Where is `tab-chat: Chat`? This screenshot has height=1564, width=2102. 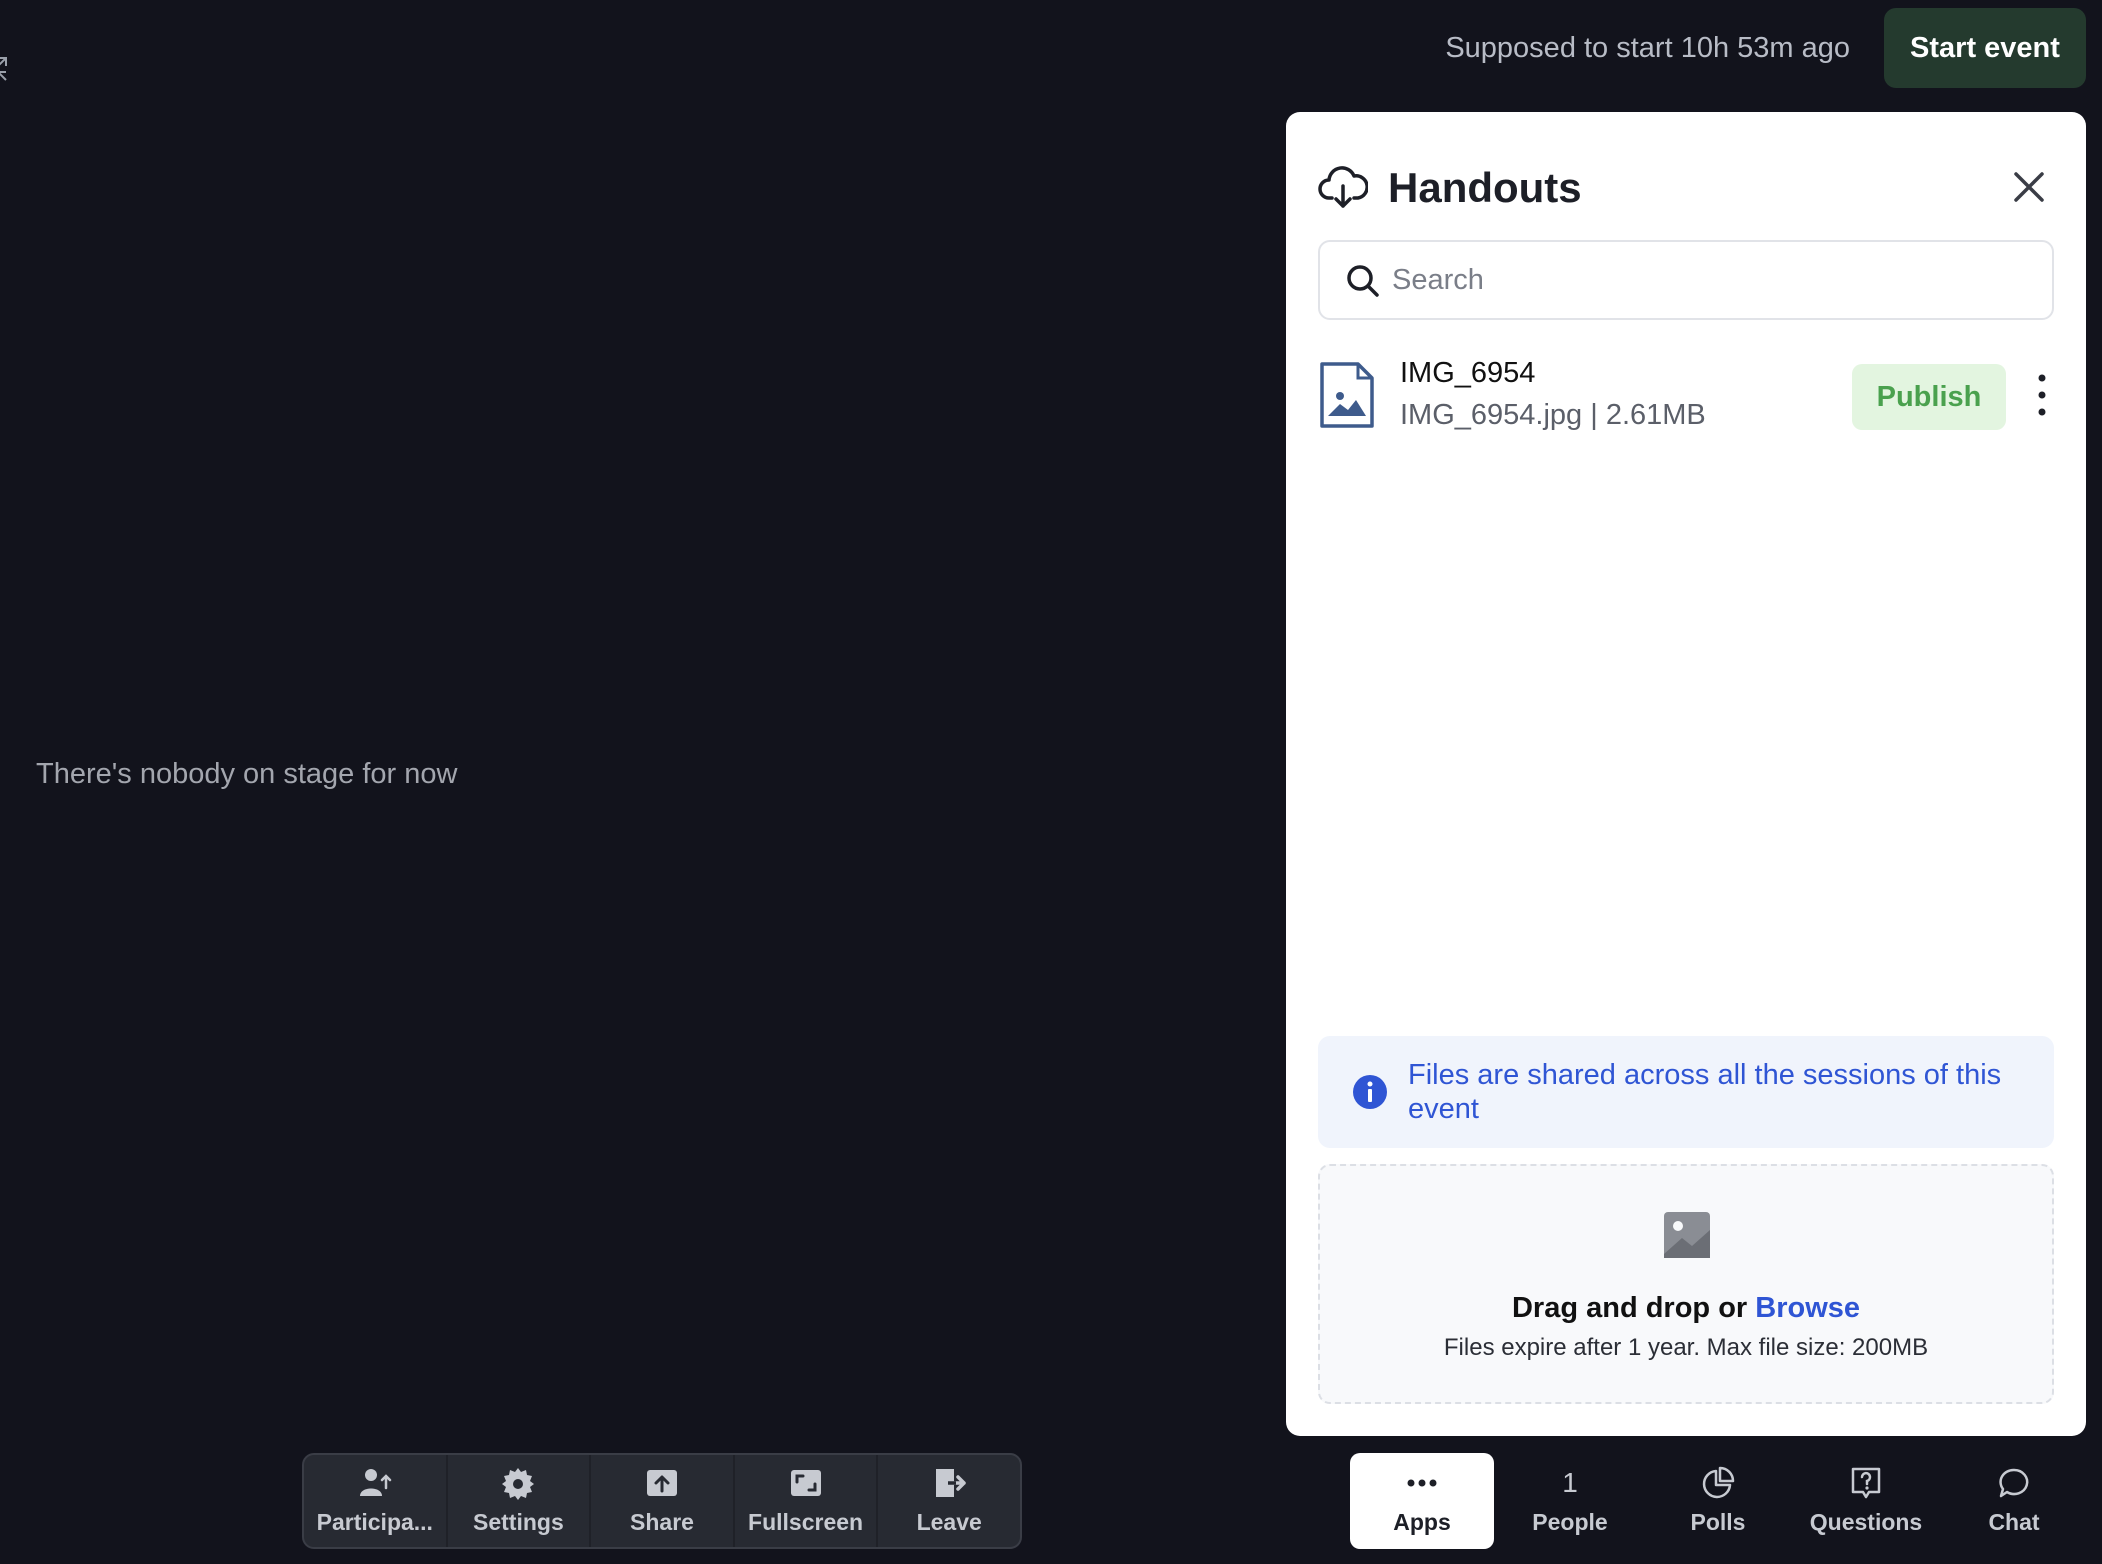 tab-chat: Chat is located at coordinates (2014, 1501).